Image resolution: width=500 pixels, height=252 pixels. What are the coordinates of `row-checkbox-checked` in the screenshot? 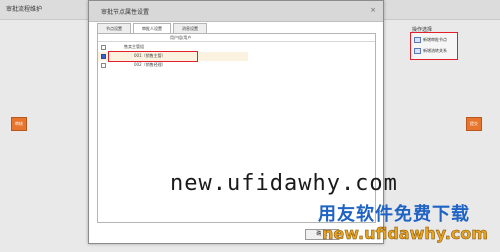 It's located at (103, 56).